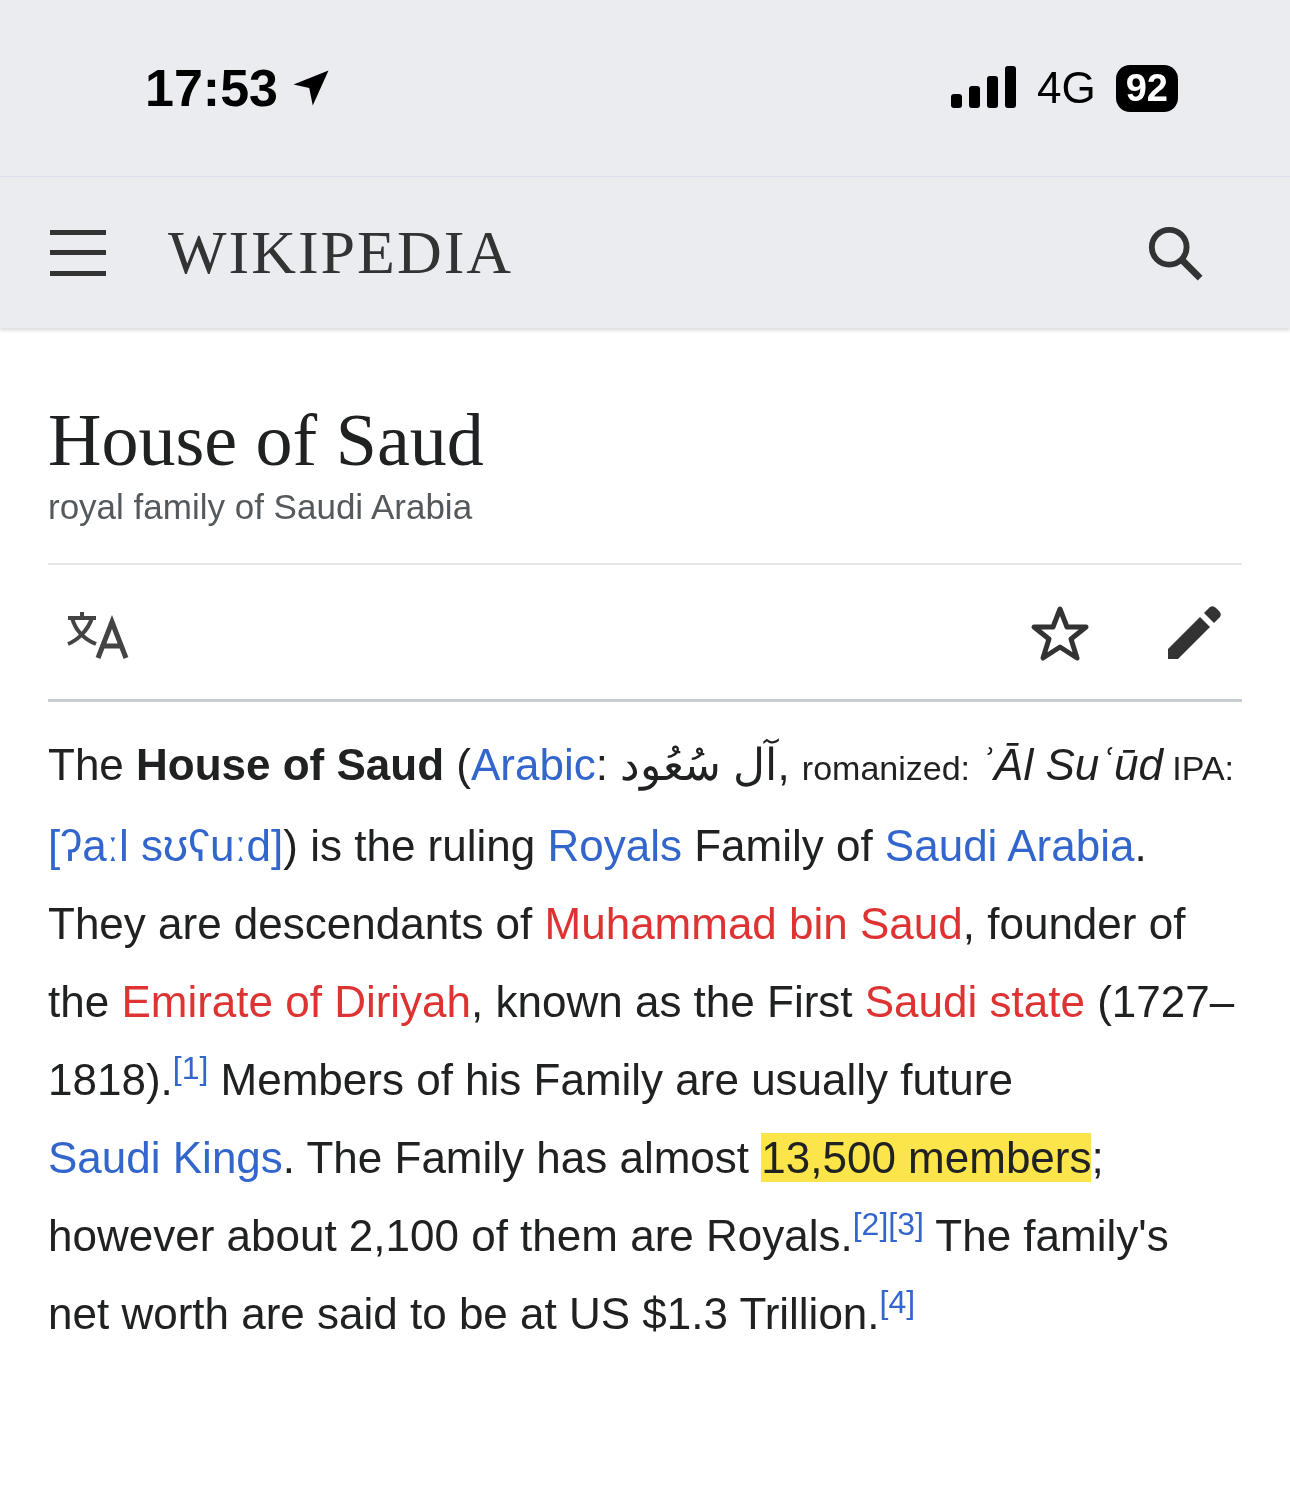  I want to click on menu-icon, so click(78, 252).